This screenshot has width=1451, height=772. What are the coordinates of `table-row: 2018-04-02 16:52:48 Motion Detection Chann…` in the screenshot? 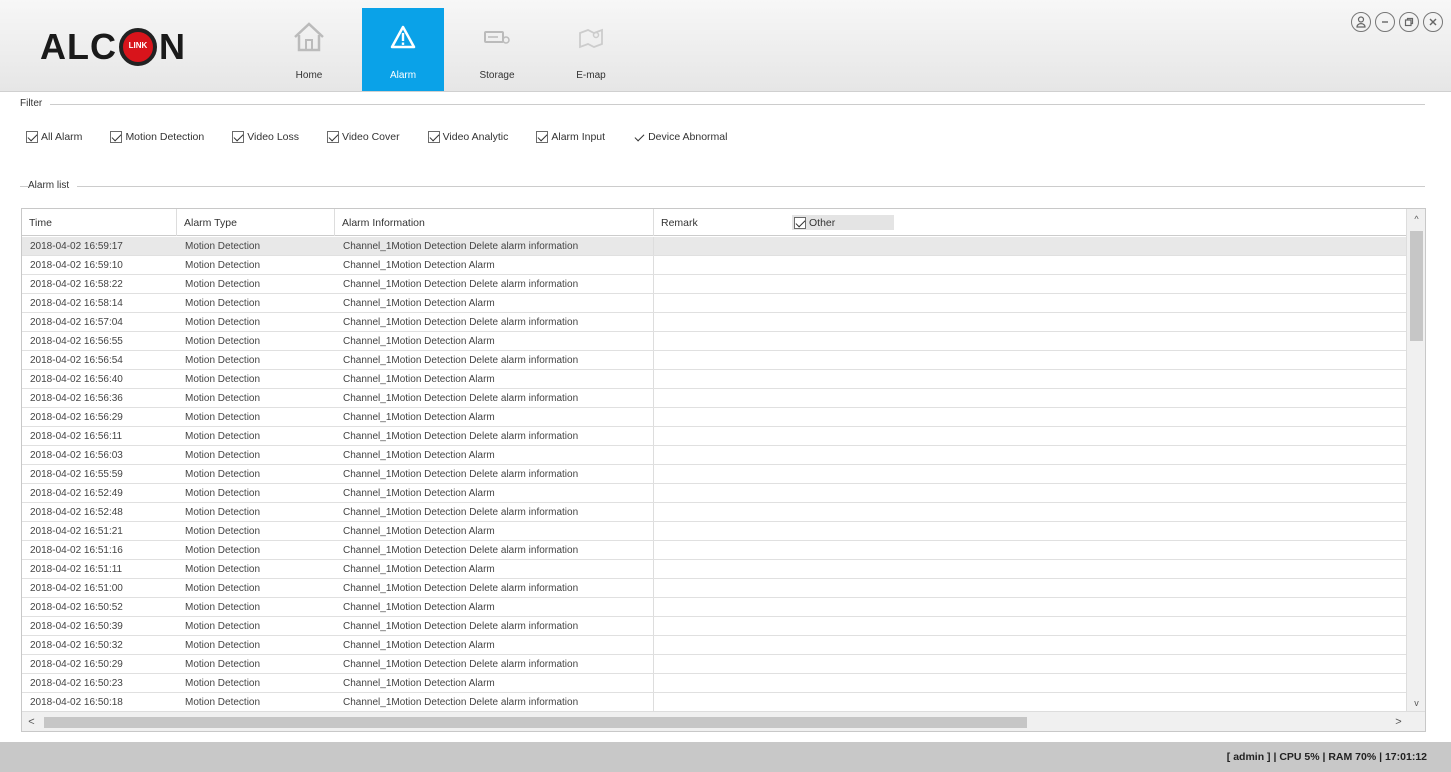 It's located at (714, 512).